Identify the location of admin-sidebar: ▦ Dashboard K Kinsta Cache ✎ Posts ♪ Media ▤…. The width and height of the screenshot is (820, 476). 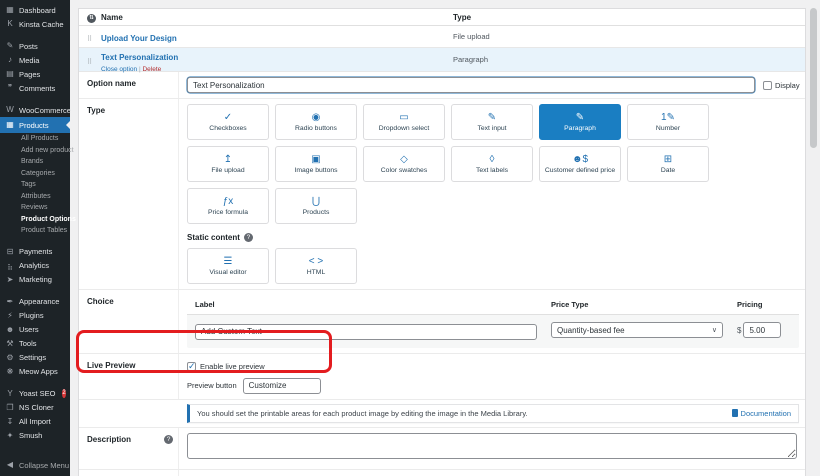
(38, 238).